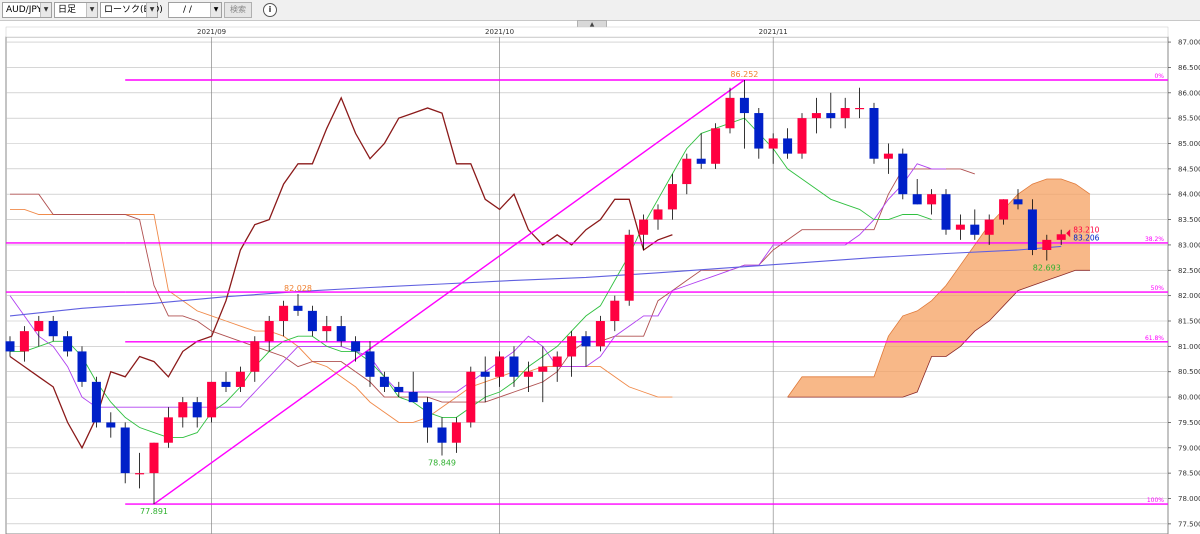 This screenshot has height=534, width=1200. Describe the element at coordinates (1189, 347) in the screenshot. I see `y-tick-label: 81.000` at that location.